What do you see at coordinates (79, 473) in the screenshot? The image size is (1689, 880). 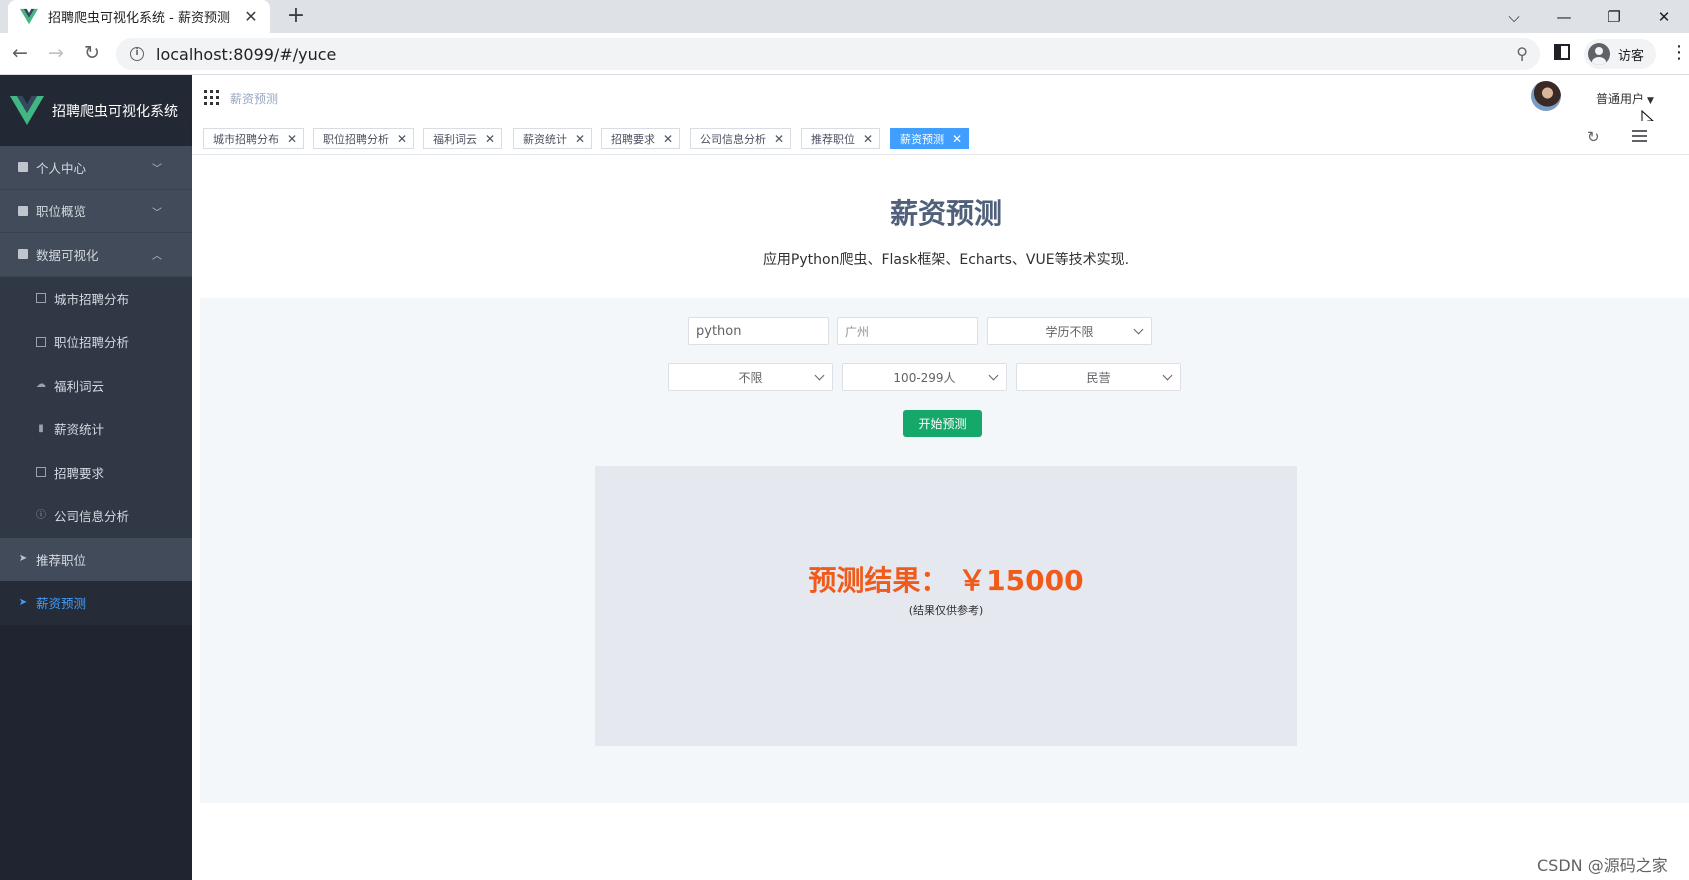 I see `sidebar-item-label: 招聘要求` at bounding box center [79, 473].